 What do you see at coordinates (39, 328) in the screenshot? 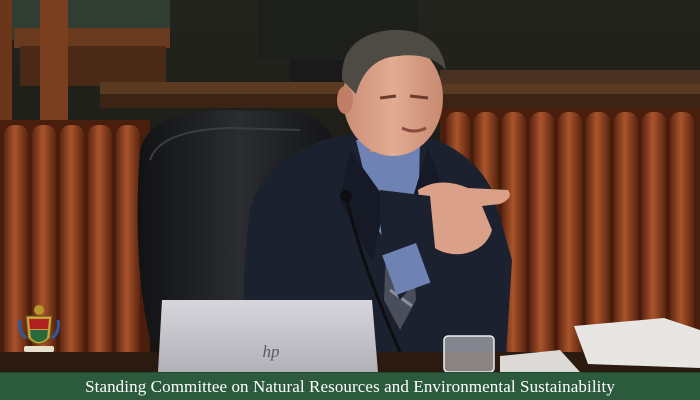
I see `provincial-crest-icon` at bounding box center [39, 328].